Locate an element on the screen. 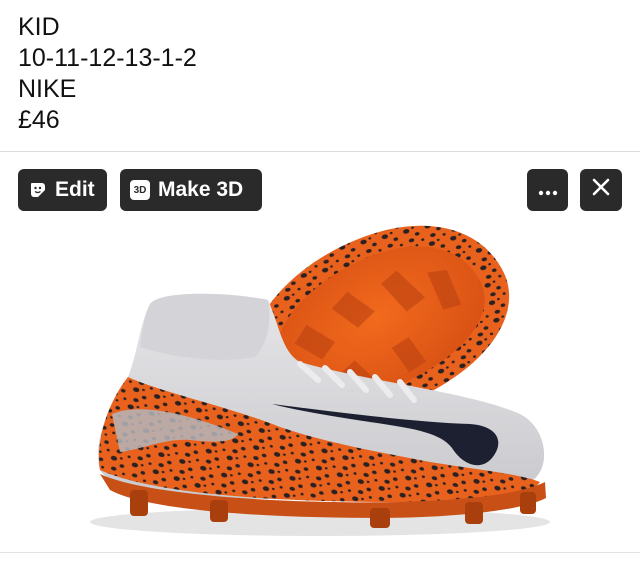 This screenshot has width=640, height=573. more-options-button is located at coordinates (547, 190).